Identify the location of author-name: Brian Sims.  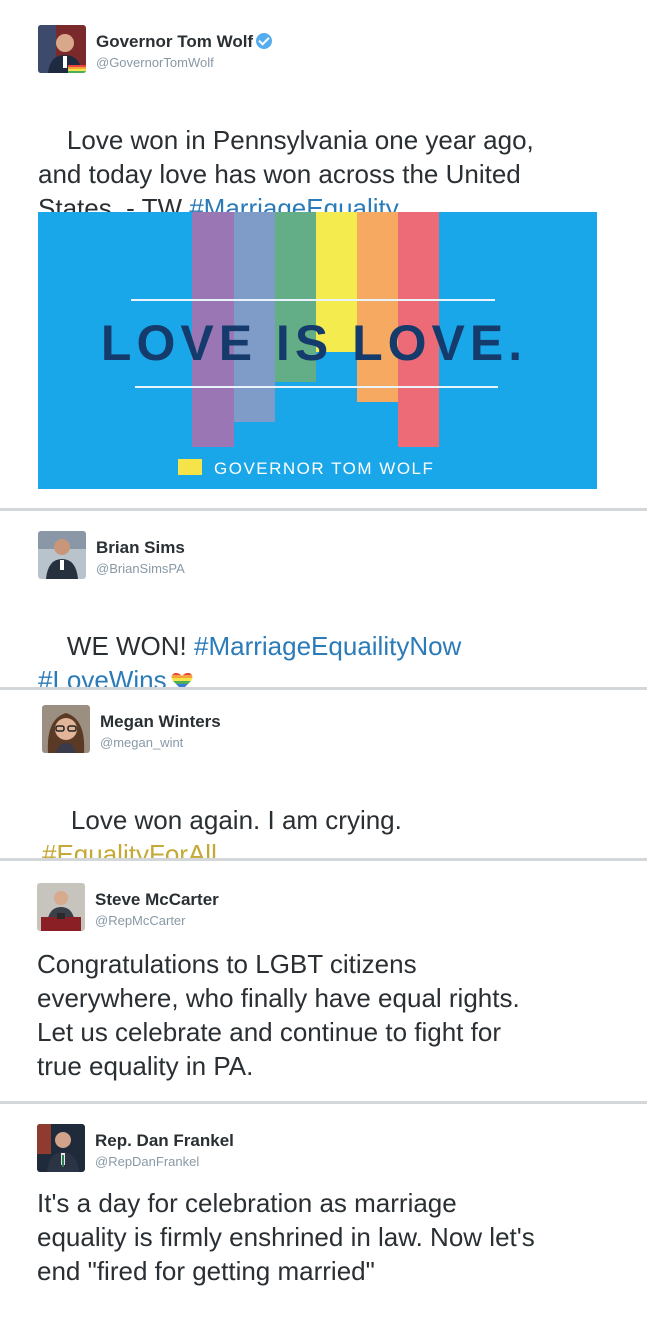
(140, 548).